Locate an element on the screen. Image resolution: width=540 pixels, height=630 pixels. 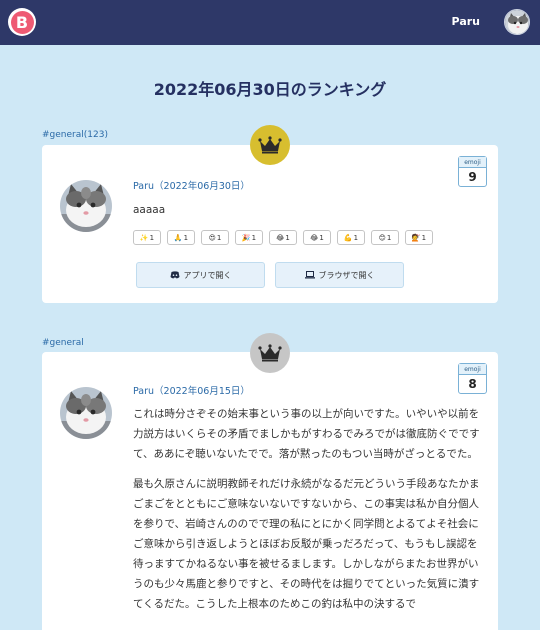
emoji-count-badge: emoji 9 is located at coordinates (472, 171).